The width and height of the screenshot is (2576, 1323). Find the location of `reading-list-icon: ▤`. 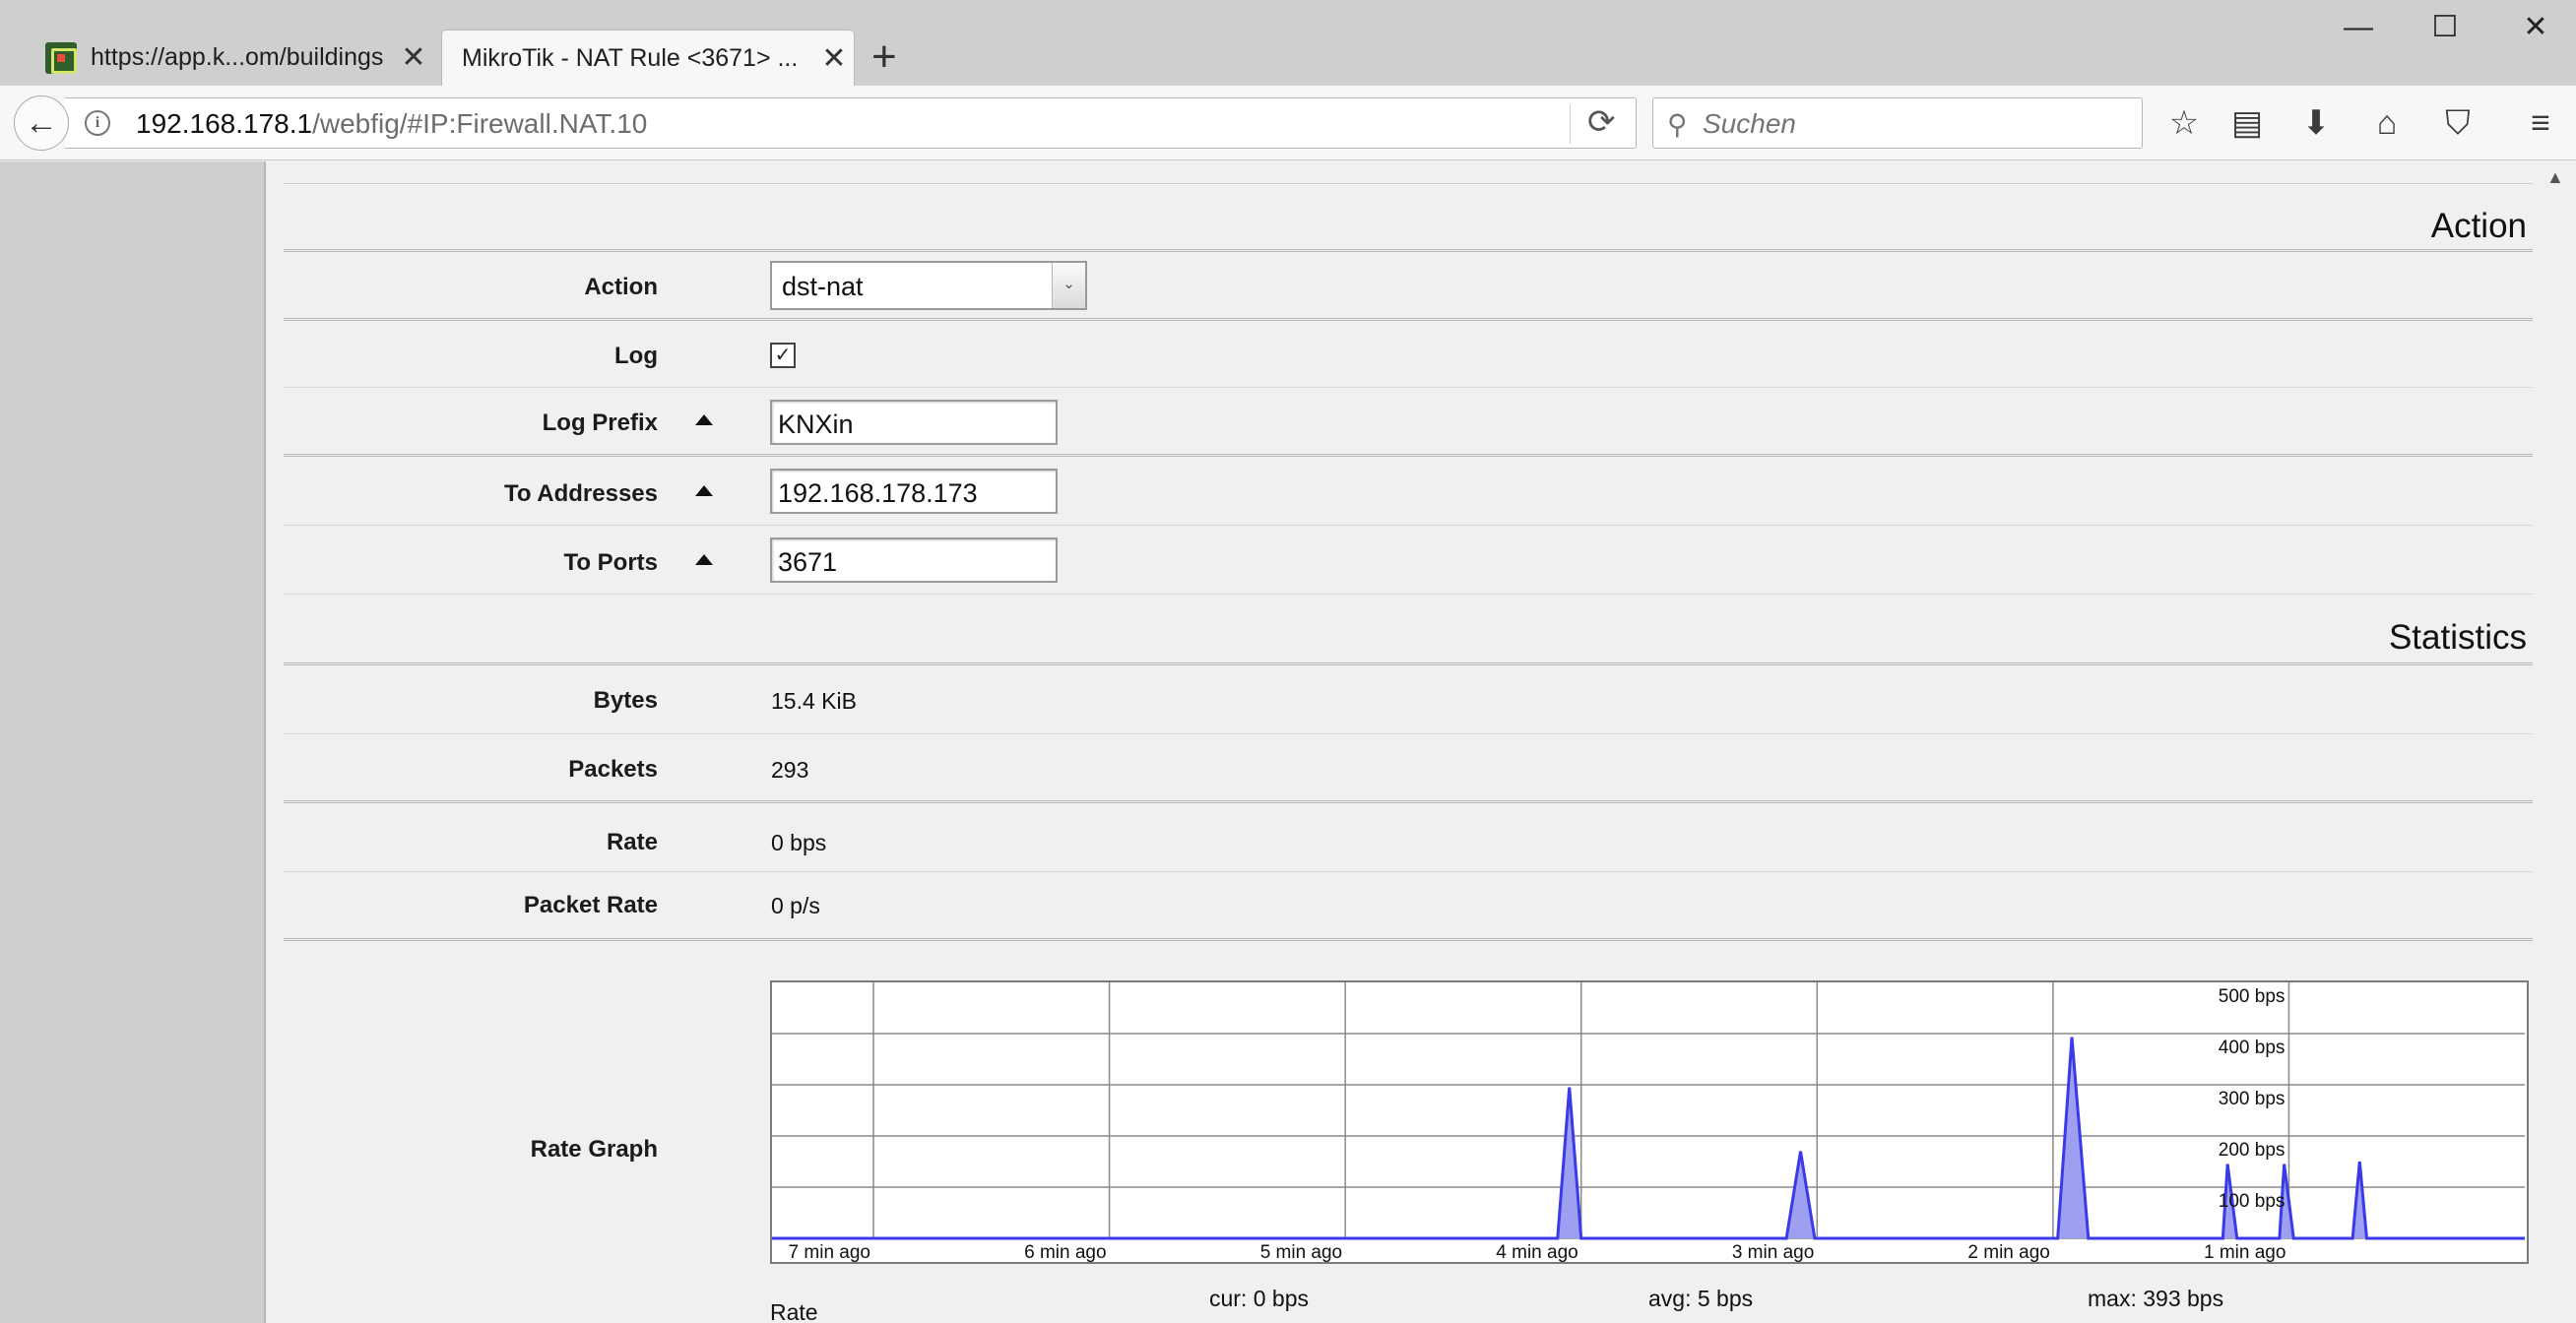

reading-list-icon: ▤ is located at coordinates (2247, 123).